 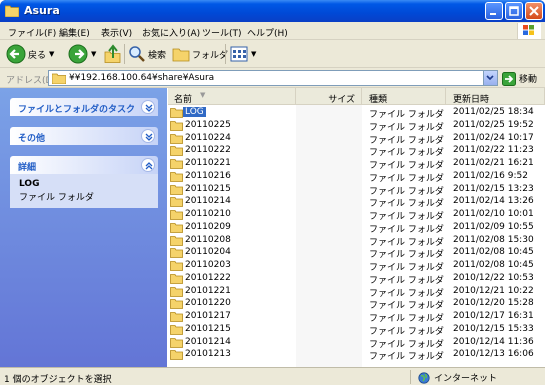 What do you see at coordinates (208, 277) in the screenshot?
I see `file-name: 20101222` at bounding box center [208, 277].